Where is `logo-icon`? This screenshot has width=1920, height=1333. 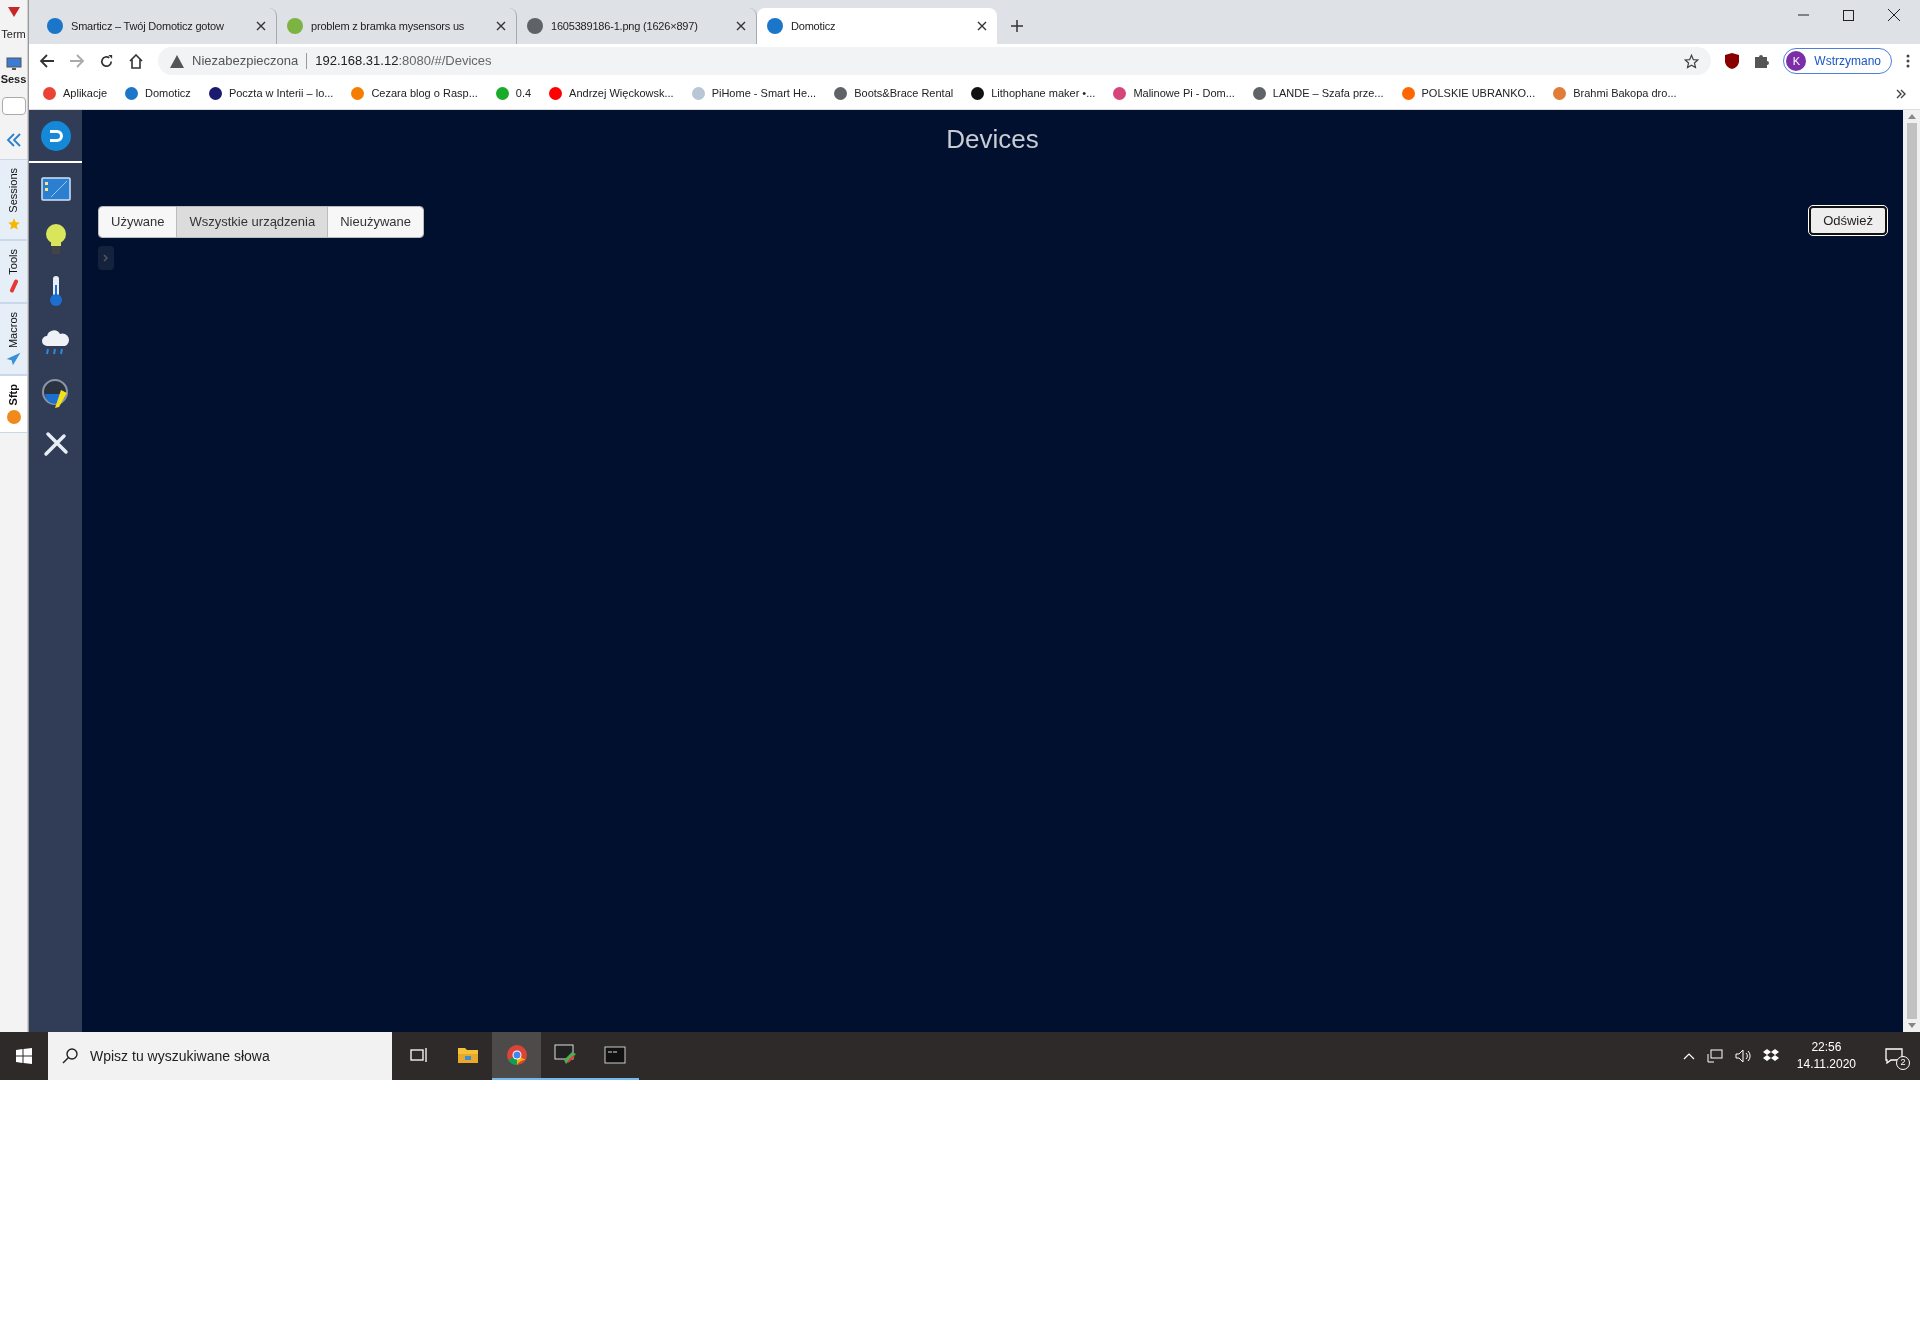
logo-icon is located at coordinates (55, 135).